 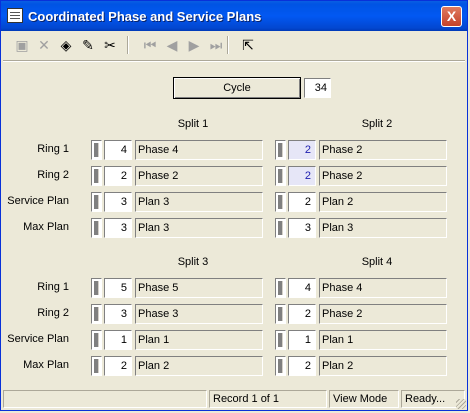 I want to click on split-4-row-2-number-field: 2, so click(x=302, y=314).